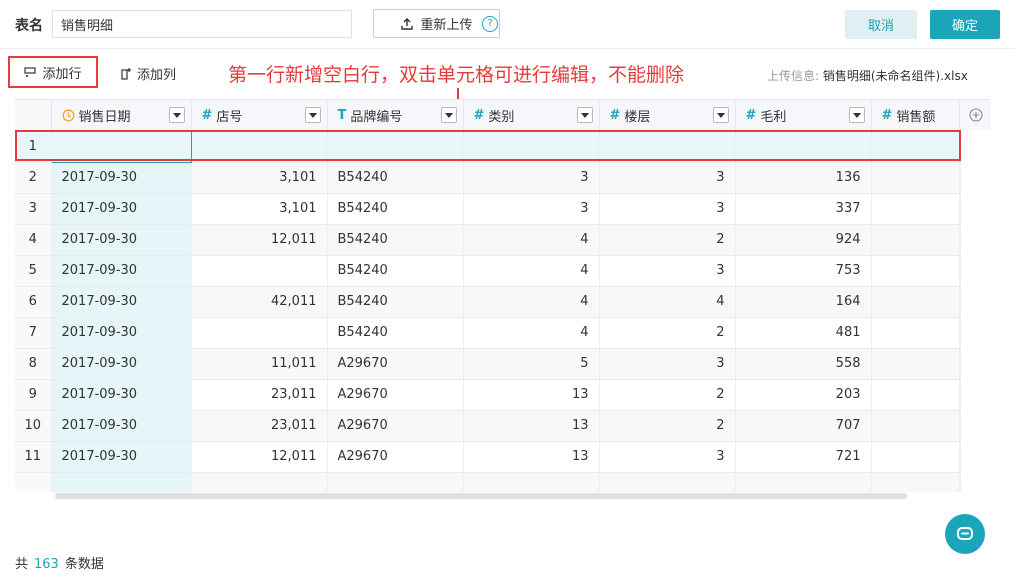 Image resolution: width=1015 pixels, height=584 pixels. Describe the element at coordinates (53, 72) in the screenshot. I see `add-row-button: 添加行` at that location.